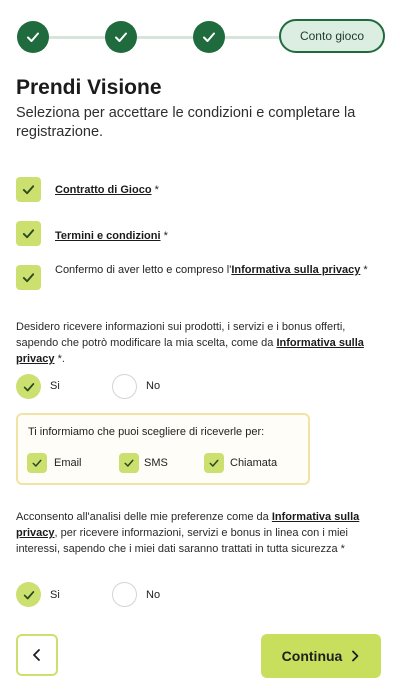  I want to click on stepper-line, so click(164, 37).